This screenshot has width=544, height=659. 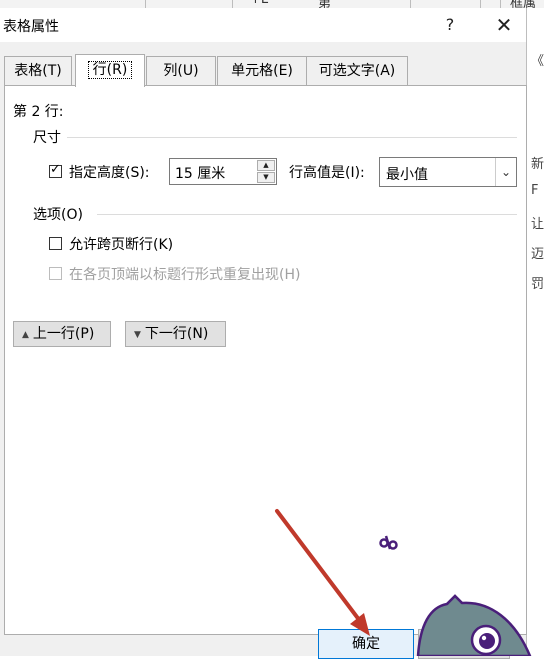 I want to click on allow-row-break-checkbox, so click(x=55, y=243).